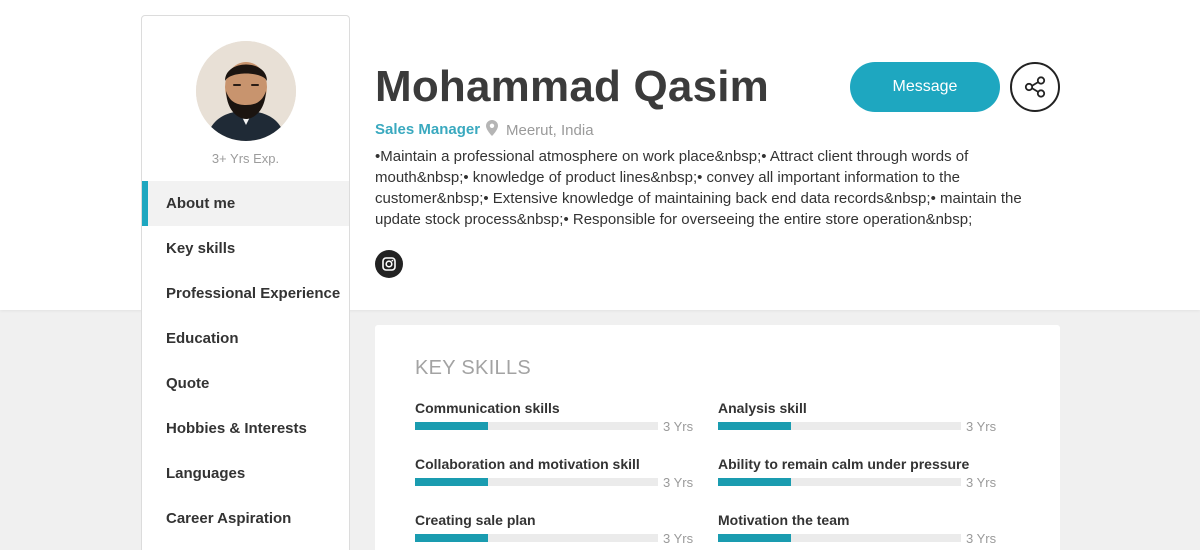 The height and width of the screenshot is (550, 1200). Describe the element at coordinates (784, 520) in the screenshot. I see `skill-name: Motivation the team` at that location.